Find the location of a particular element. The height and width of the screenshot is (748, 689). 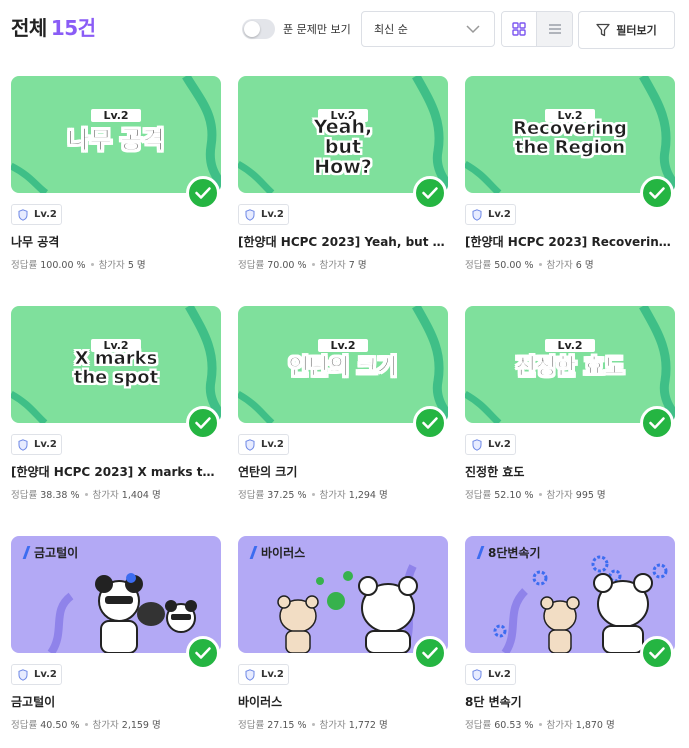

problem-stats: 정답률 27.15 % 참가자 1,772 명 is located at coordinates (313, 724).